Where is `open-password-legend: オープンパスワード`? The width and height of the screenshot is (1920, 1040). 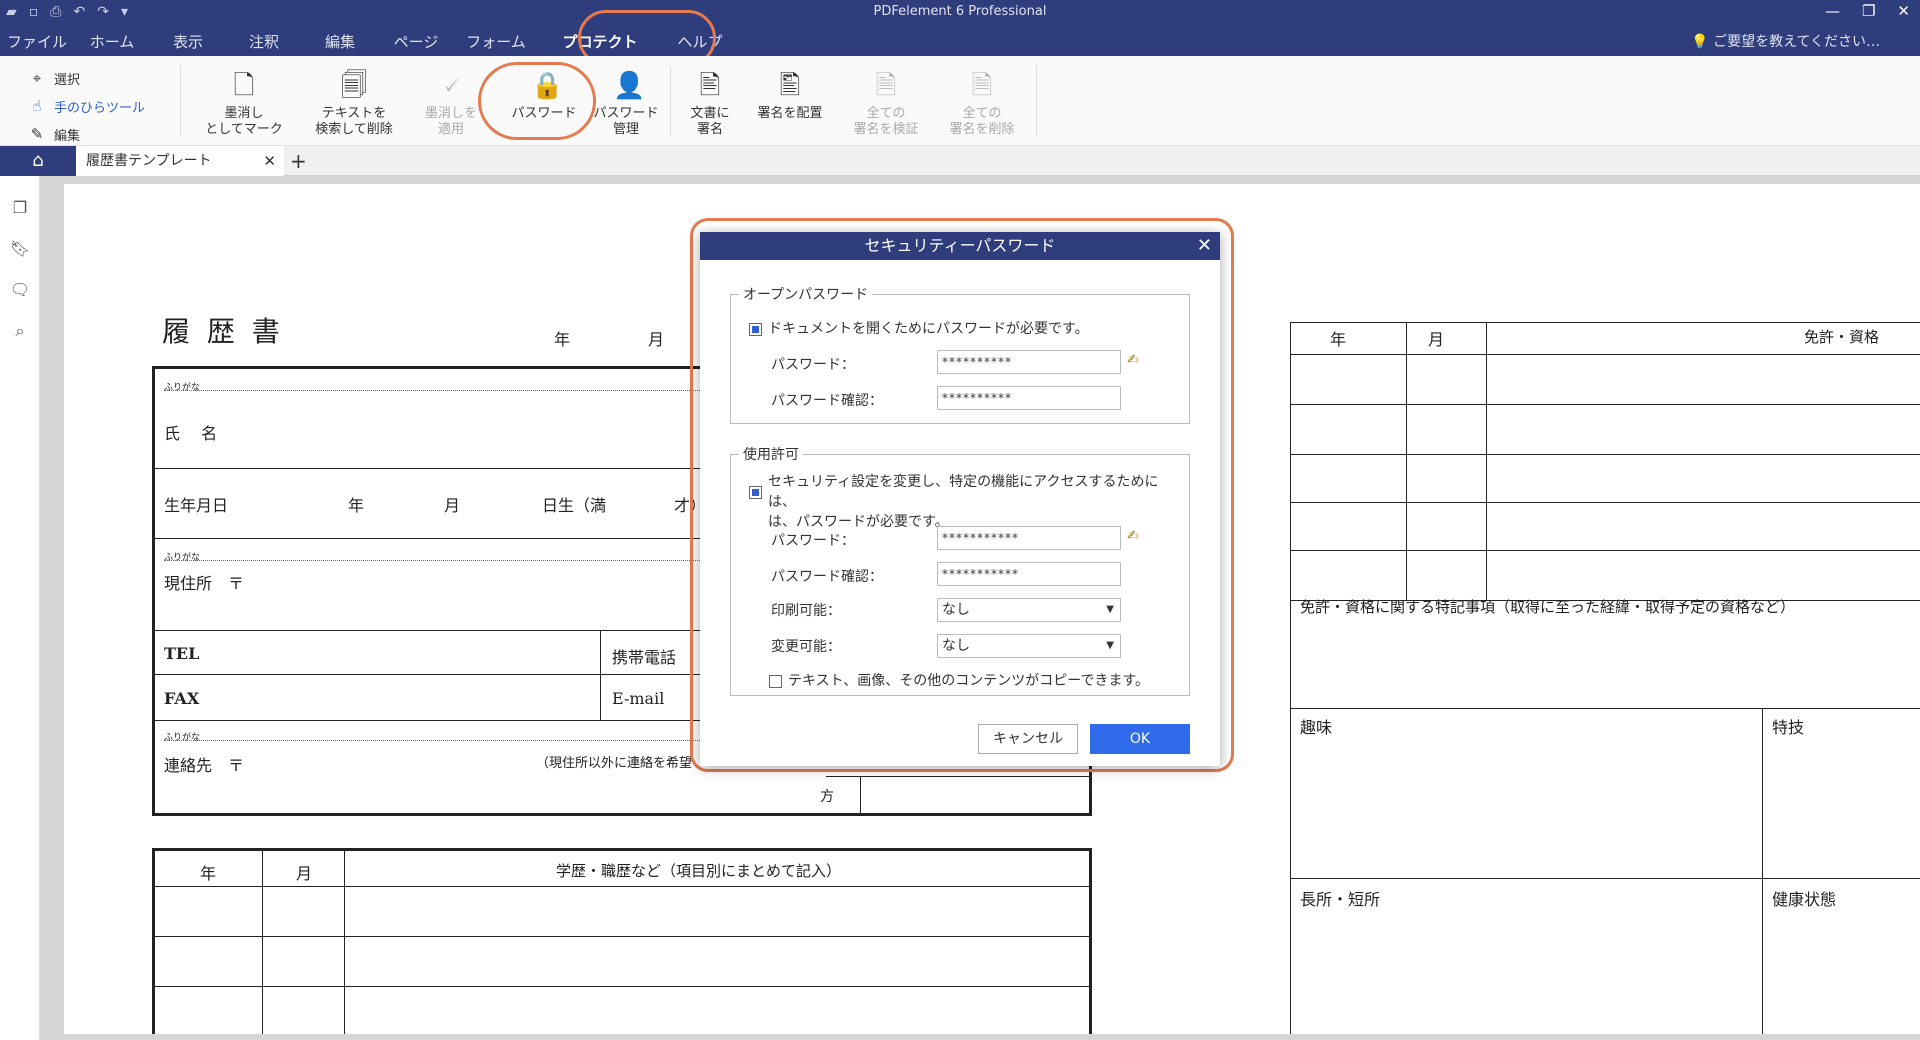 open-password-legend: オープンパスワード is located at coordinates (806, 295).